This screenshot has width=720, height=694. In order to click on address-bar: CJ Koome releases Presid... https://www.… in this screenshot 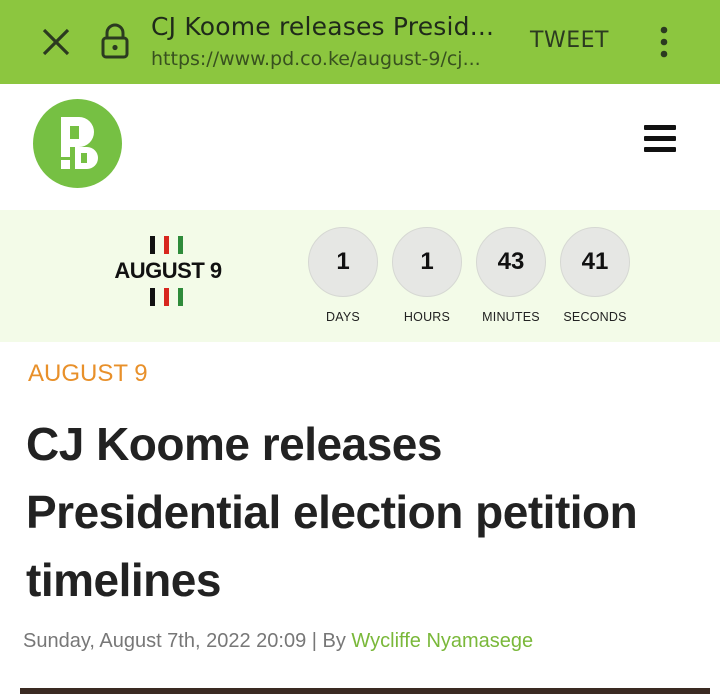, I will do `click(336, 42)`.